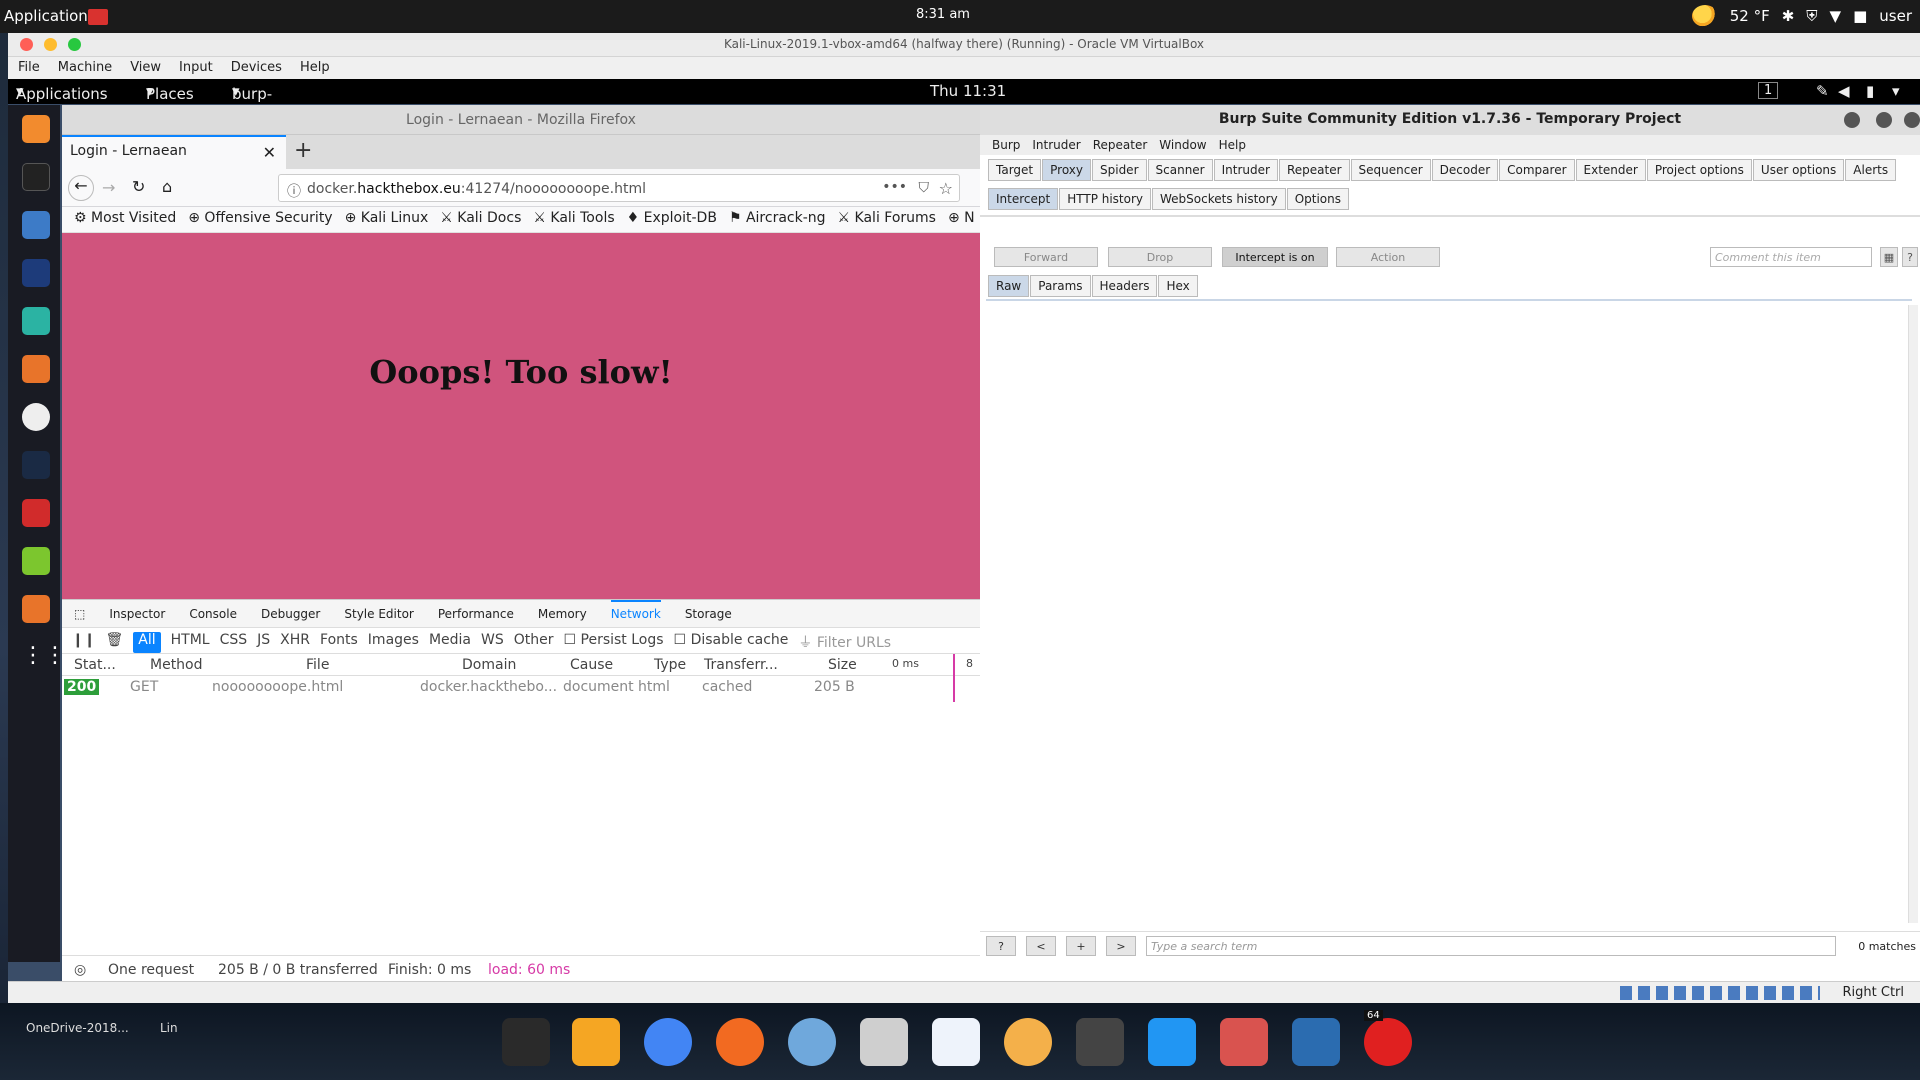 The height and width of the screenshot is (1080, 1920). I want to click on security-icon: ⛨, so click(1811, 16).